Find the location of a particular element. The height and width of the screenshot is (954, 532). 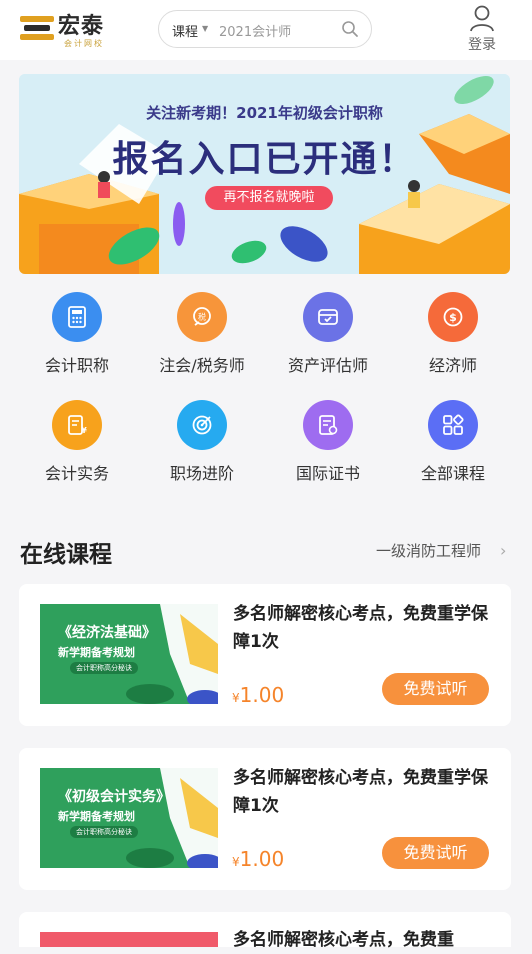

category-economist: $ 经济师 is located at coordinates (453, 334).